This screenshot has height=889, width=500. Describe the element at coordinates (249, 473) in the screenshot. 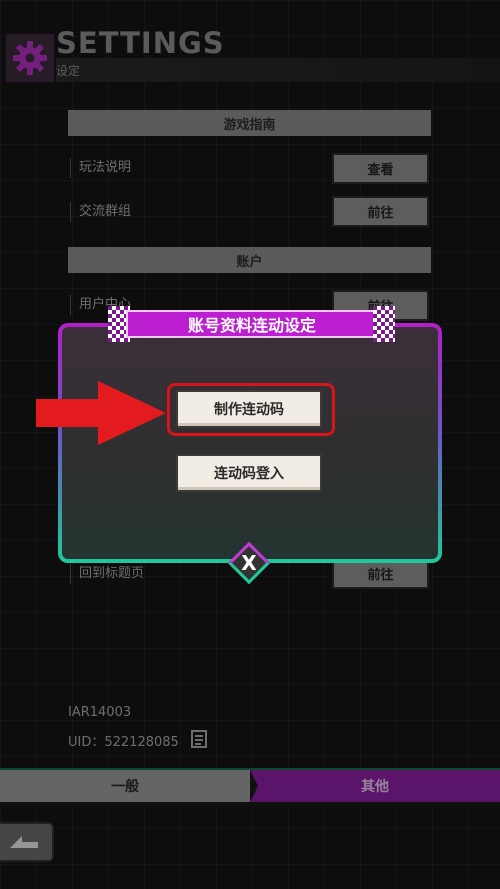

I see `link-code-login-button: 连动码登入` at that location.